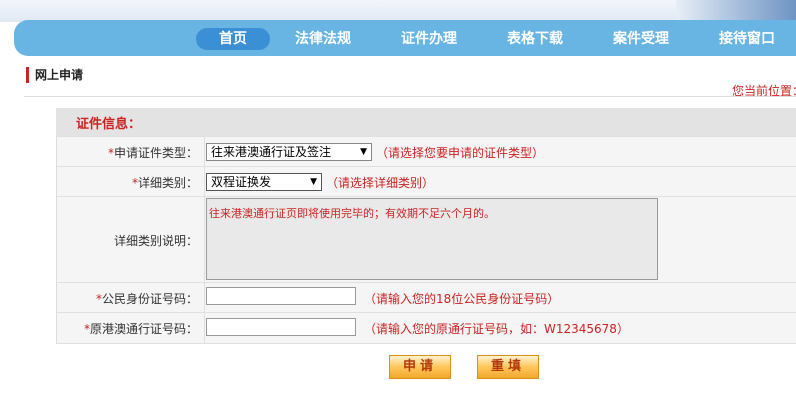 The width and height of the screenshot is (796, 398). I want to click on permit-number-label: *原港澳通行证号码：, so click(141, 328).